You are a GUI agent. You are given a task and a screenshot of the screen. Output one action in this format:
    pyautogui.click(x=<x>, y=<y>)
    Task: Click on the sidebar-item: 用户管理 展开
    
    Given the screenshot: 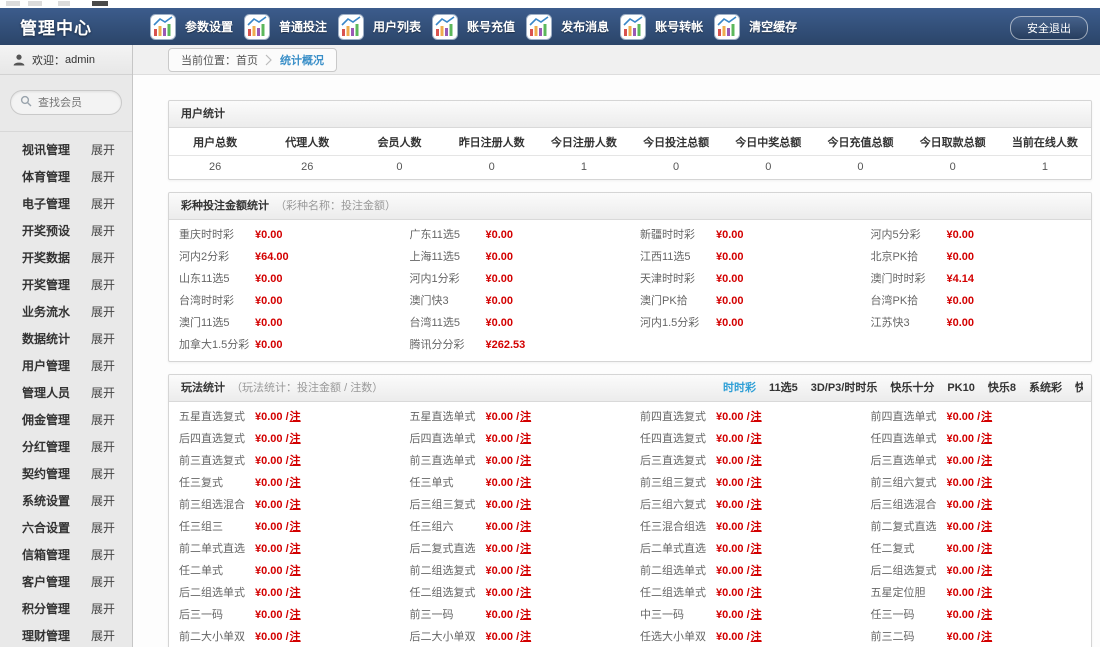 What is the action you would take?
    pyautogui.click(x=66, y=365)
    